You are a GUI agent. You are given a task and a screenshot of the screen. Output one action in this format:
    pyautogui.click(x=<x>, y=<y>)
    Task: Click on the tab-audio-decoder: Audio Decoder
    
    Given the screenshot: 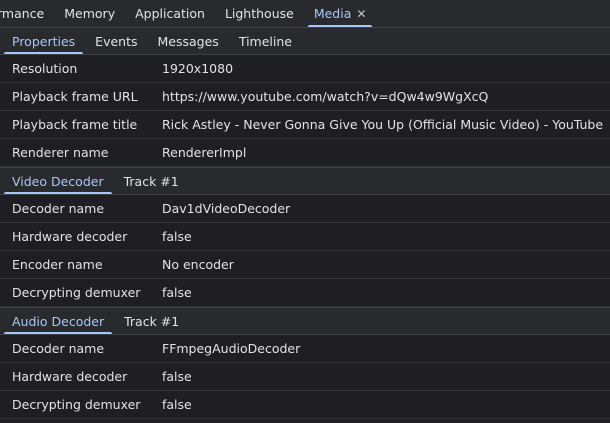 What is the action you would take?
    pyautogui.click(x=58, y=321)
    